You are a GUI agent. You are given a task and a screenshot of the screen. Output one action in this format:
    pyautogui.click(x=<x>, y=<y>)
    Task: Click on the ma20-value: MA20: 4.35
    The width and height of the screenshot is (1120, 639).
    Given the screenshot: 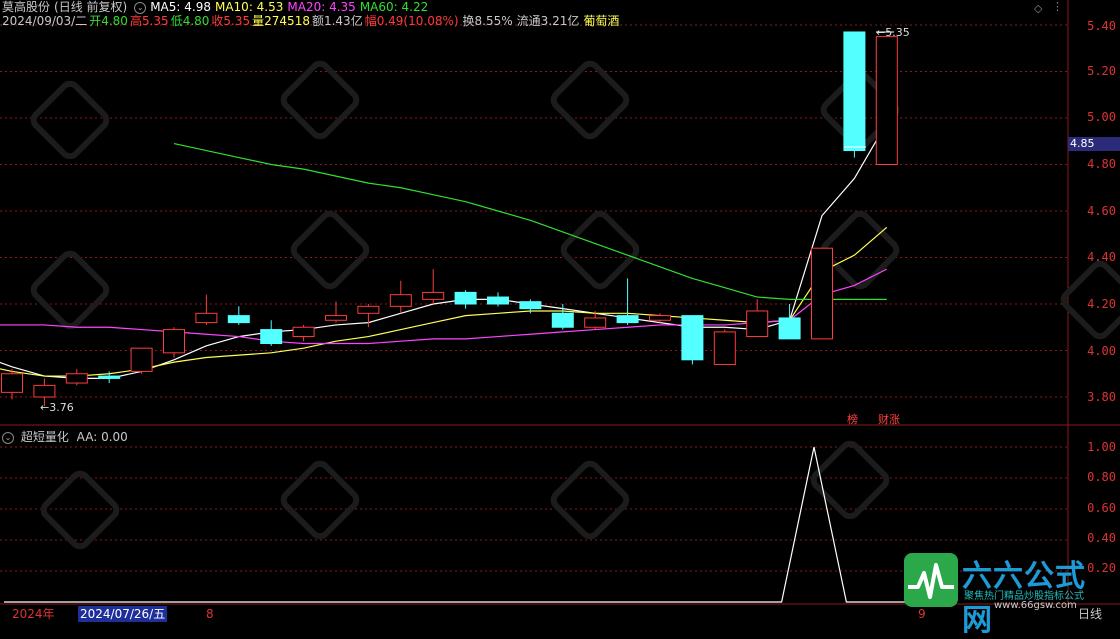 What is the action you would take?
    pyautogui.click(x=321, y=7)
    